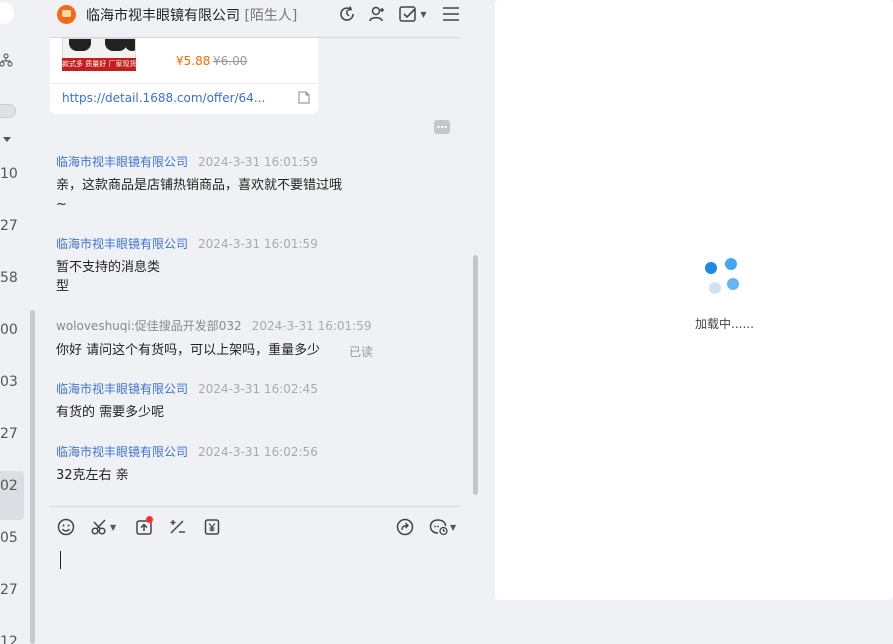 Image resolution: width=893 pixels, height=644 pixels. Describe the element at coordinates (304, 99) in the screenshot. I see `doc-icon` at that location.